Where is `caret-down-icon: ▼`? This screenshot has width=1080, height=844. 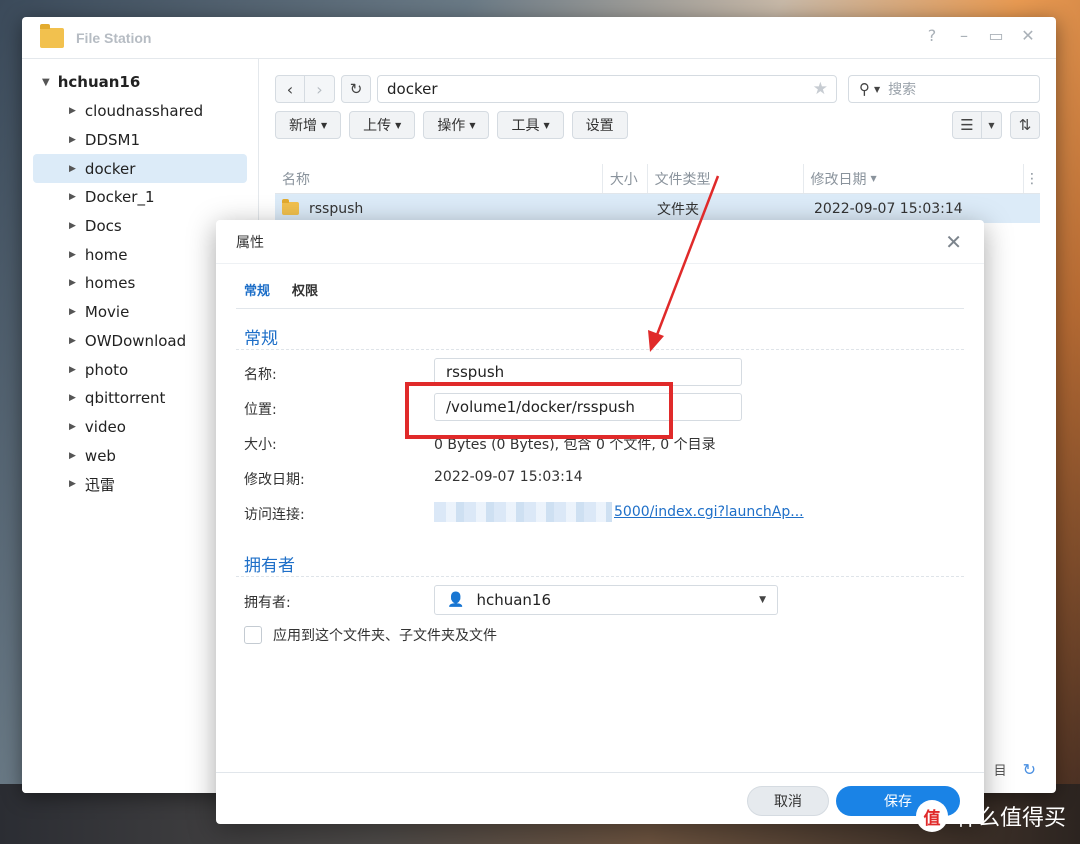 caret-down-icon: ▼ is located at coordinates (46, 82).